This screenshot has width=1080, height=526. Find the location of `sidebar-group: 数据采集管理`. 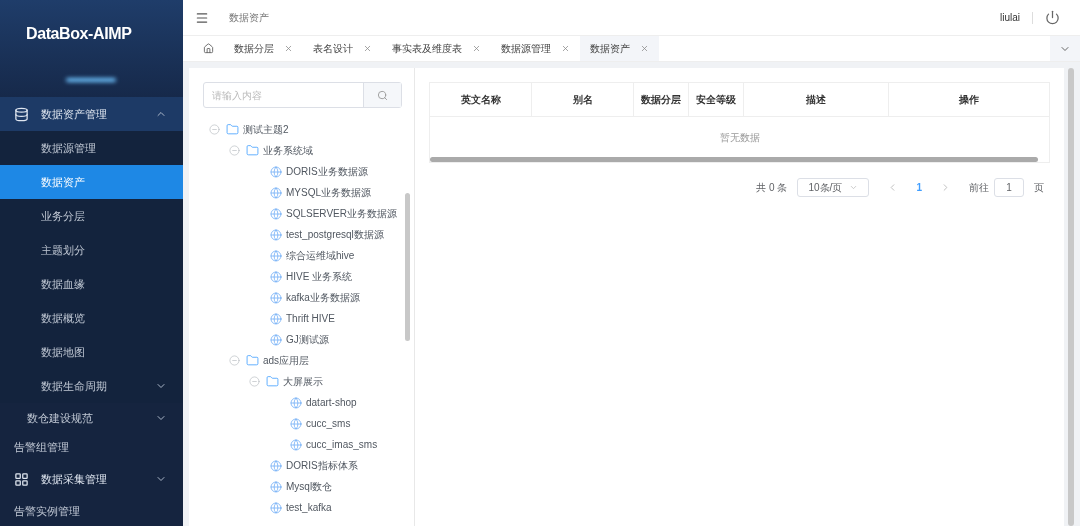

sidebar-group: 数据采集管理 is located at coordinates (91, 479).